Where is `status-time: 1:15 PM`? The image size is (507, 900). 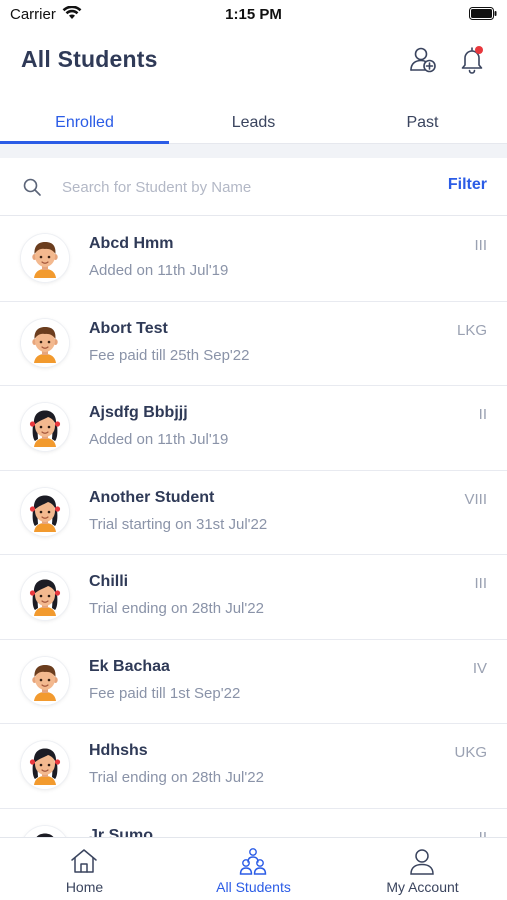
status-time: 1:15 PM is located at coordinates (253, 14).